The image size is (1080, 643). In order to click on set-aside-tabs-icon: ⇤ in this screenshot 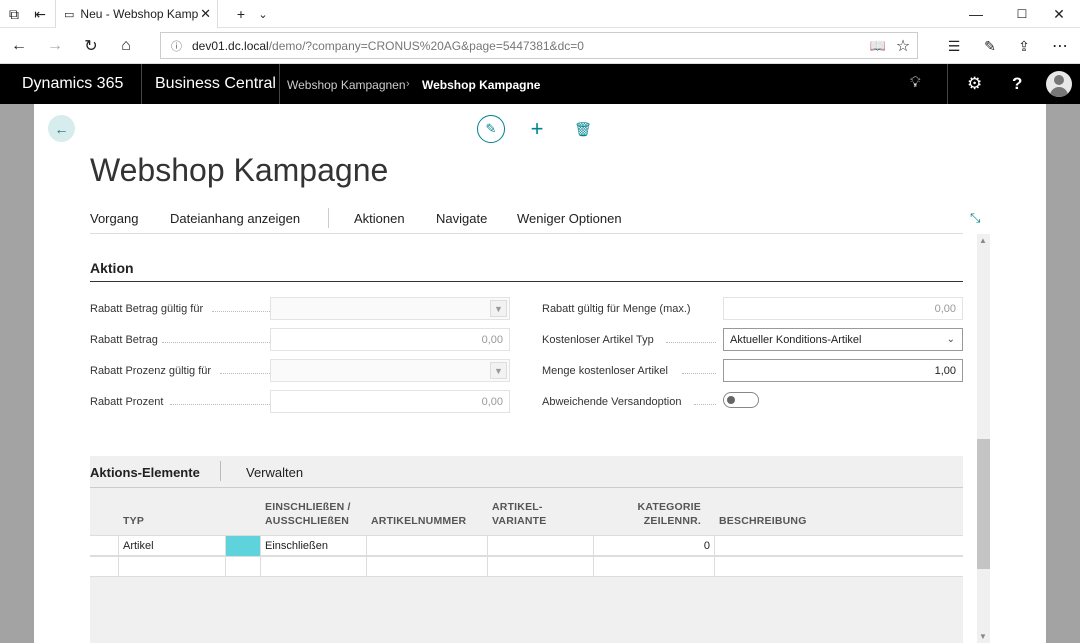, I will do `click(40, 14)`.